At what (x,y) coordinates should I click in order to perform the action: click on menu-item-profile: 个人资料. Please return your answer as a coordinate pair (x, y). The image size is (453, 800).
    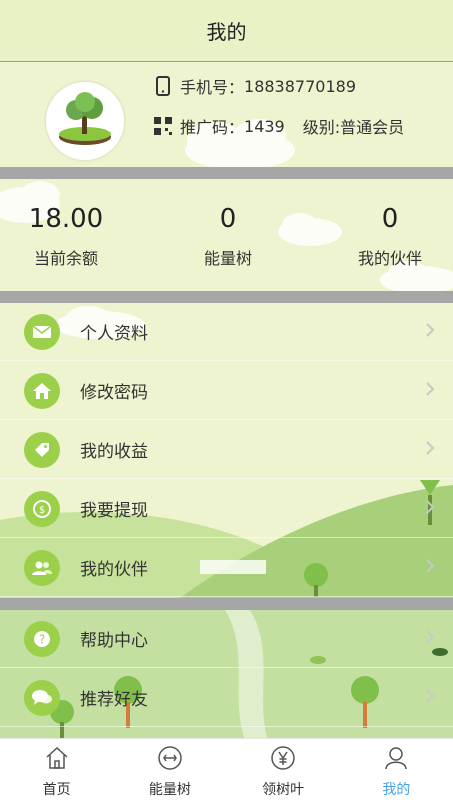
    Looking at the image, I should click on (226, 332).